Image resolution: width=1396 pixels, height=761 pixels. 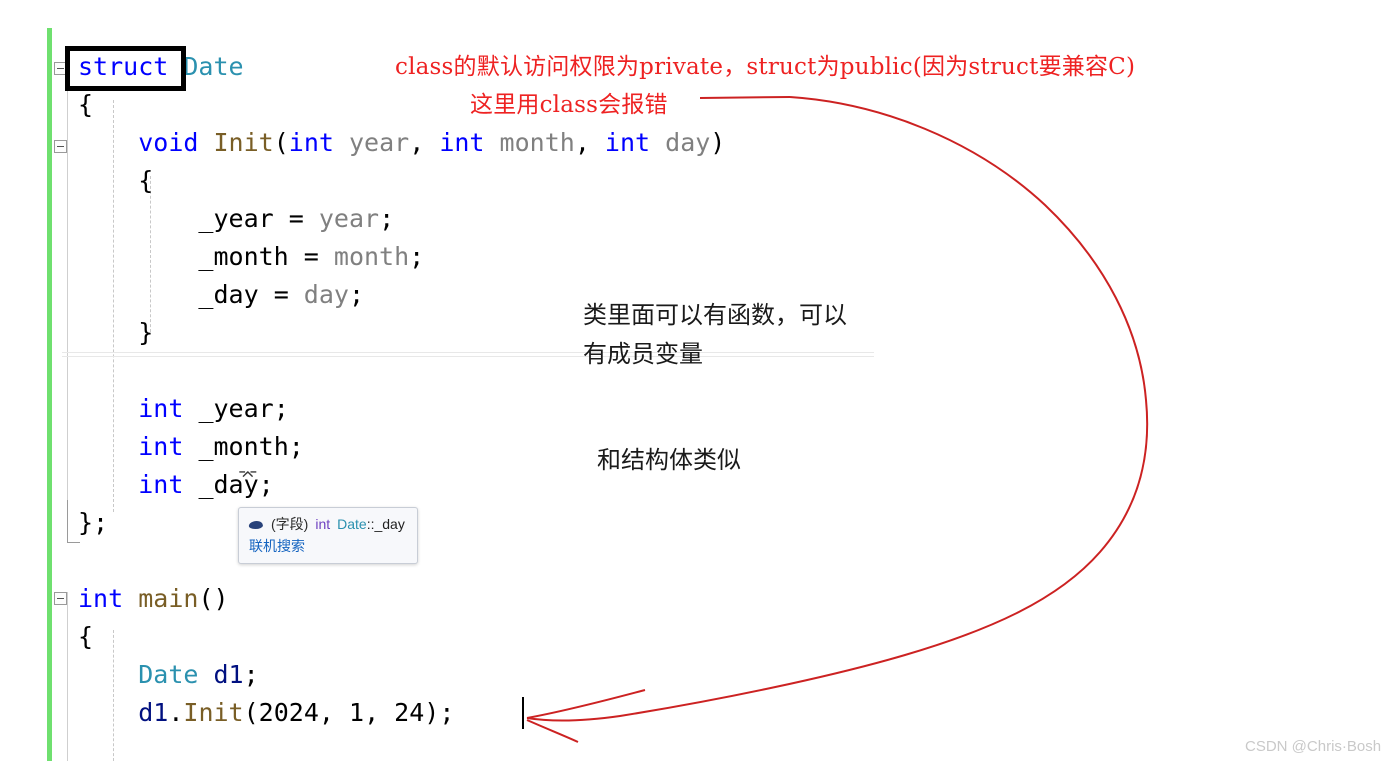 I want to click on collapse-toggle-main, so click(x=60, y=598).